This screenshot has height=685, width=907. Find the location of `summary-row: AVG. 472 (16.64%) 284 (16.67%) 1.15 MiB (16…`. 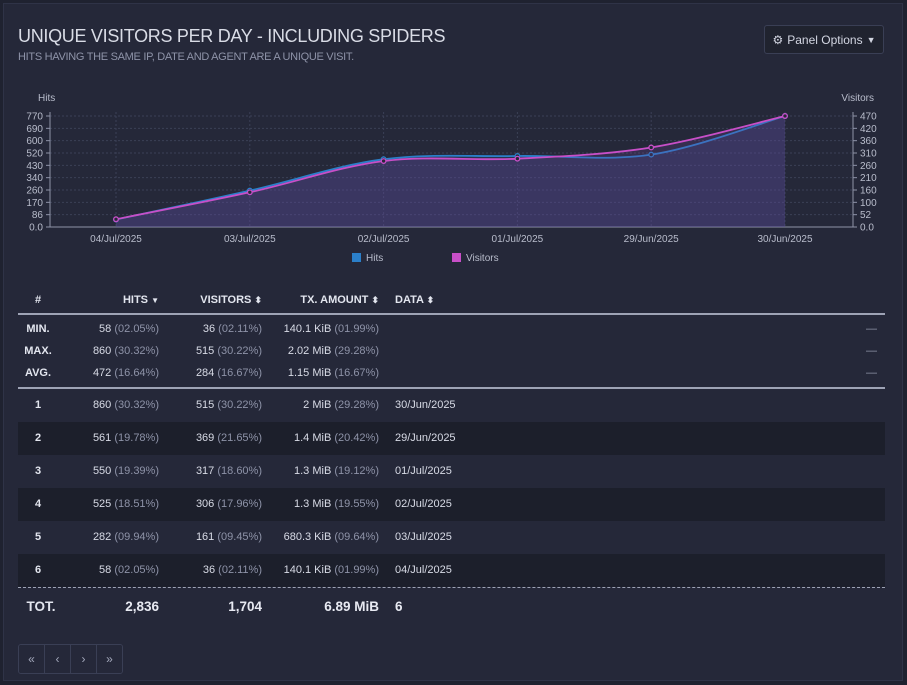

summary-row: AVG. 472 (16.64%) 284 (16.67%) 1.15 MiB (16… is located at coordinates (451, 373).